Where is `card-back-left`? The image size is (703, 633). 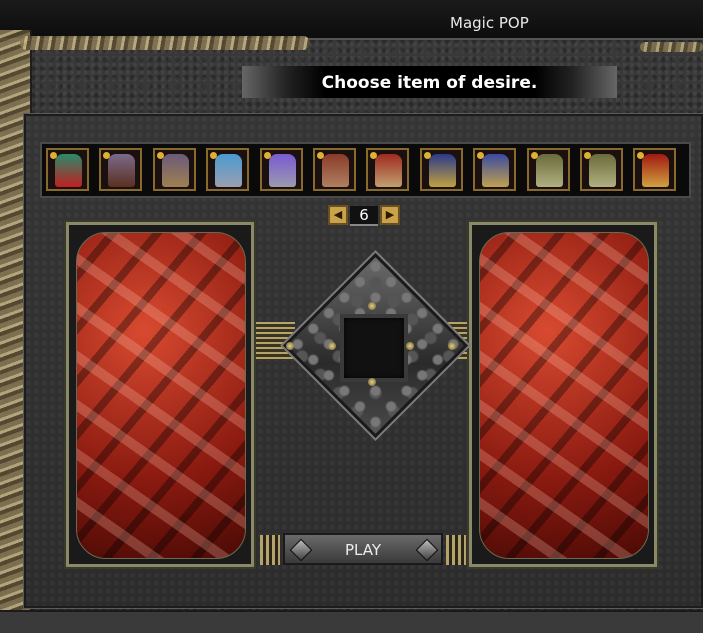 card-back-left is located at coordinates (161, 395).